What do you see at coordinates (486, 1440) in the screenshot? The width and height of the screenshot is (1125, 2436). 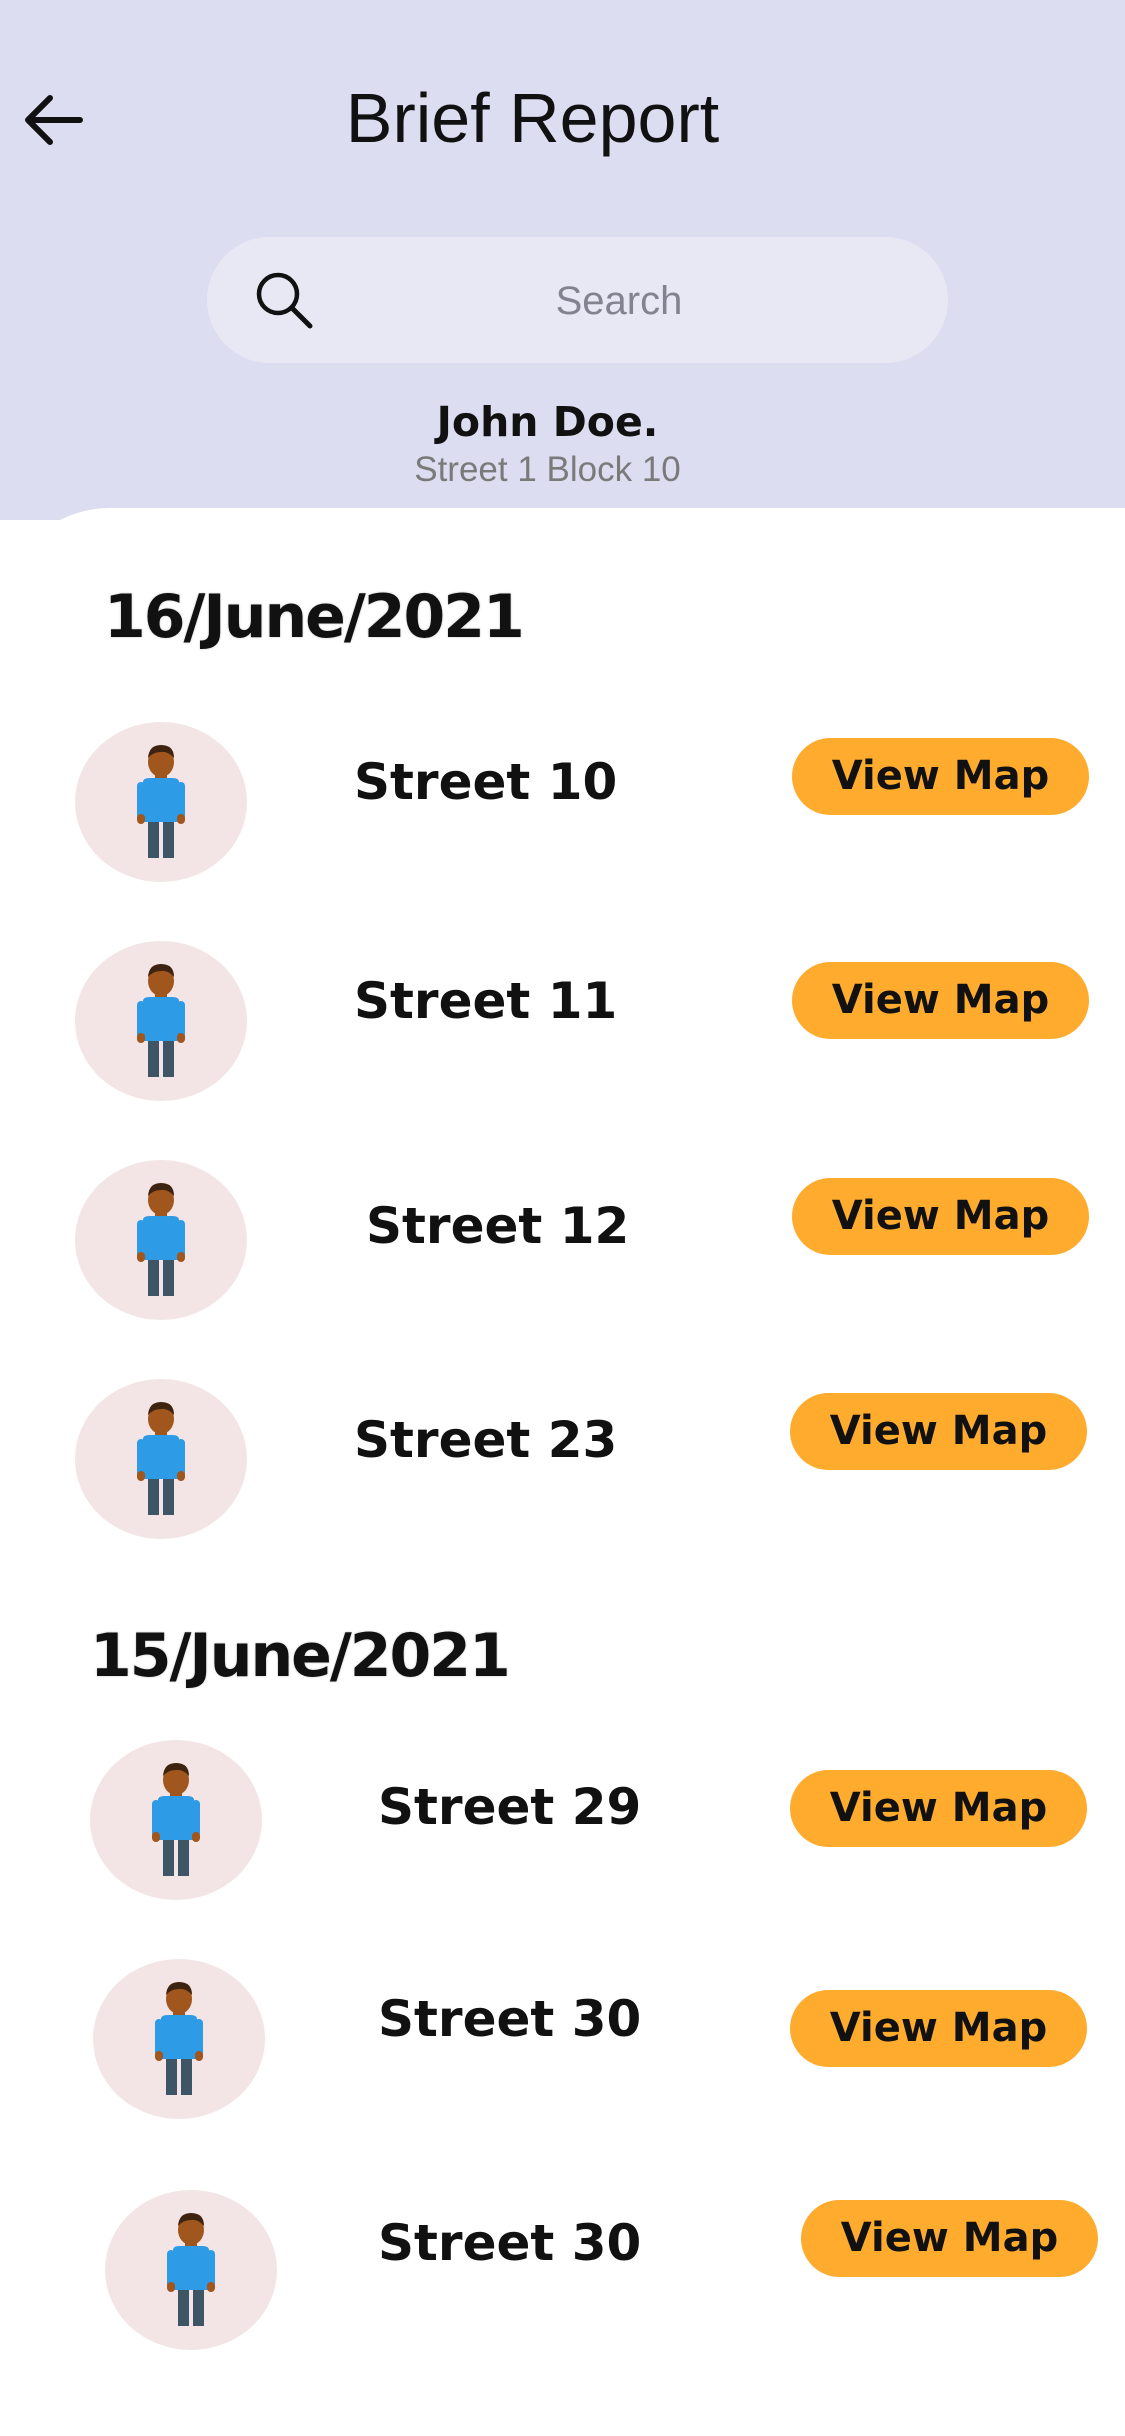 I see `street-name: Street 23` at bounding box center [486, 1440].